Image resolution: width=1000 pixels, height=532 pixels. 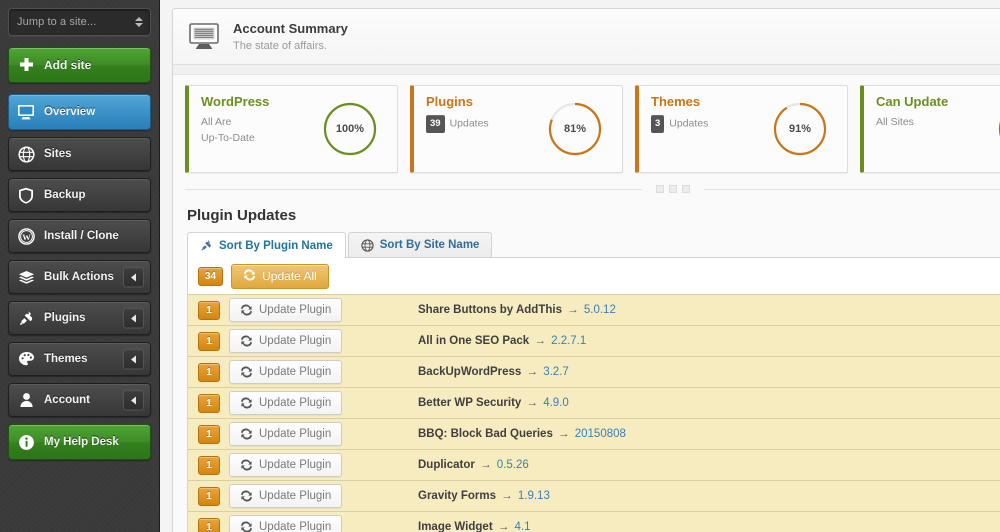 What do you see at coordinates (600, 310) in the screenshot?
I see `plugin-version: 5.0.12` at bounding box center [600, 310].